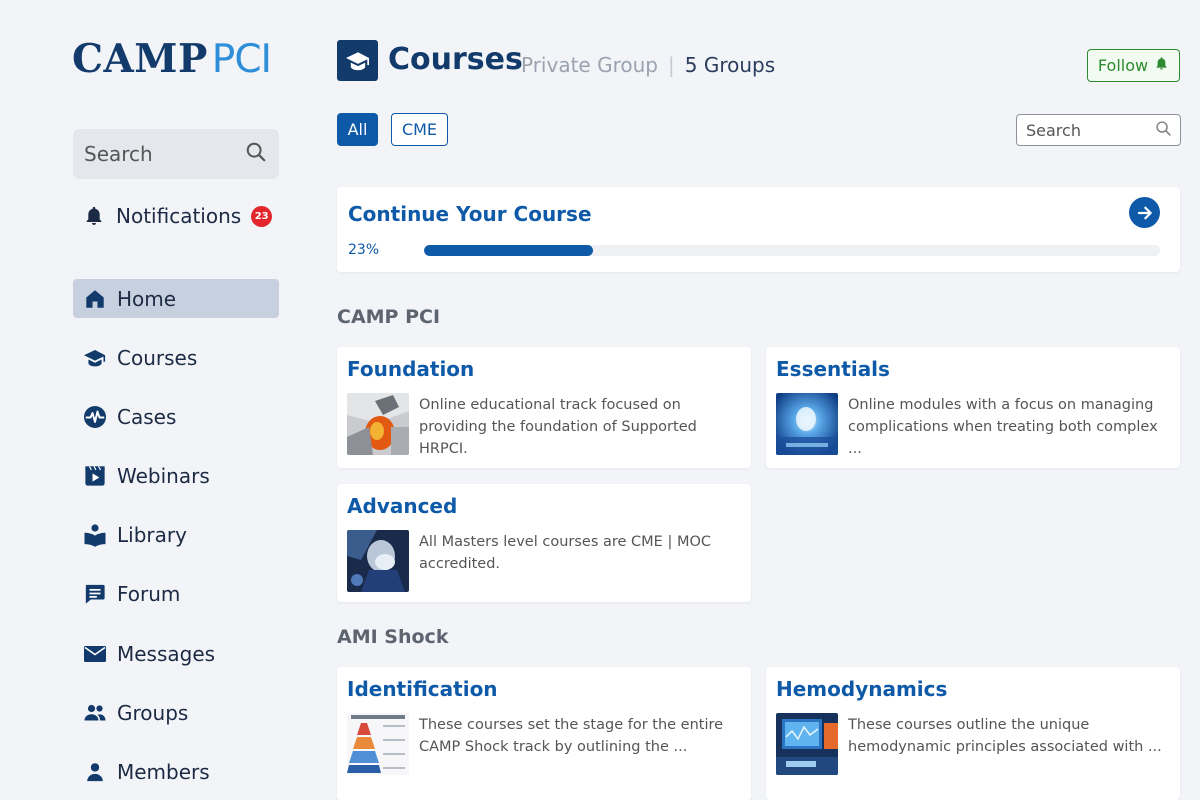  What do you see at coordinates (166, 653) in the screenshot?
I see `sidebar-item-label: Messages` at bounding box center [166, 653].